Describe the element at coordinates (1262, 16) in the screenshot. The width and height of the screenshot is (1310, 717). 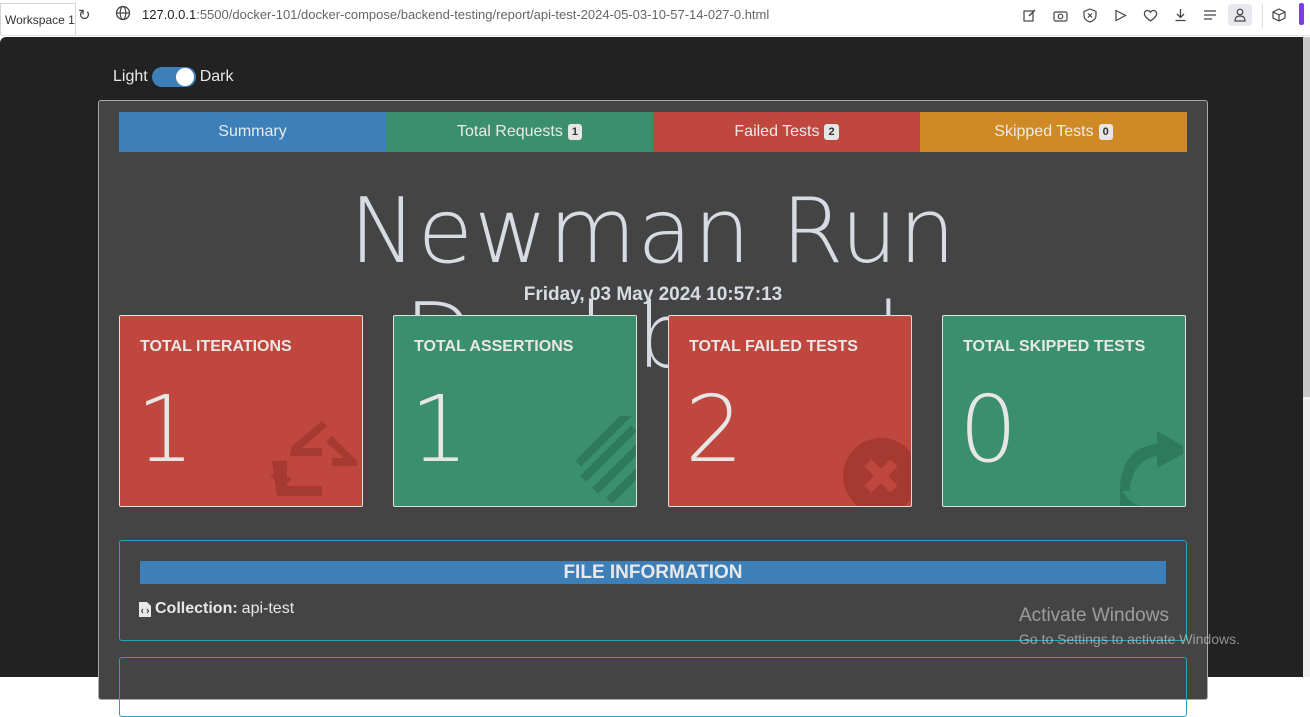
I see `toolbar-separator` at that location.